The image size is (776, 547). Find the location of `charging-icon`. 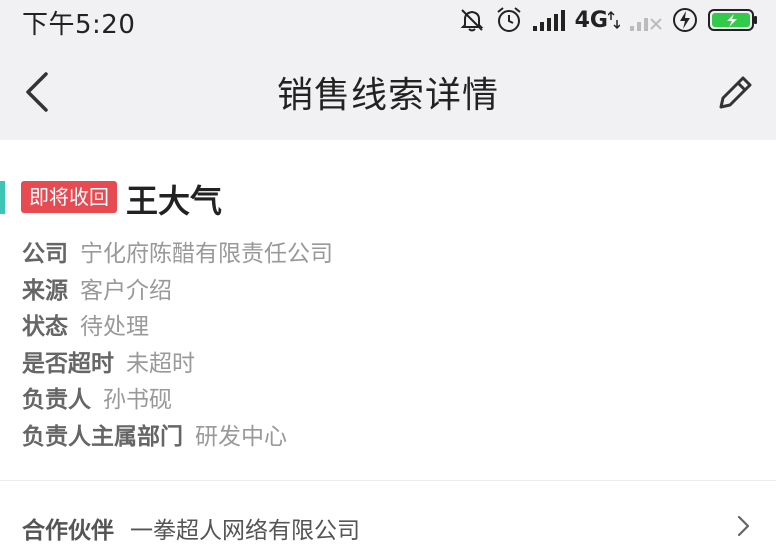

charging-icon is located at coordinates (685, 20).